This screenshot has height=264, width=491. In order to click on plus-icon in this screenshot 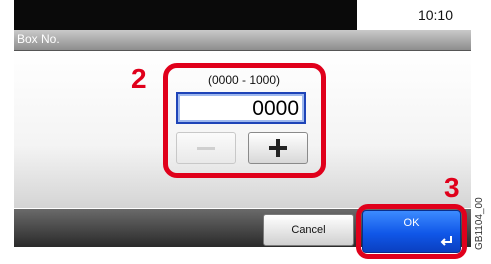, I will do `click(278, 148)`.